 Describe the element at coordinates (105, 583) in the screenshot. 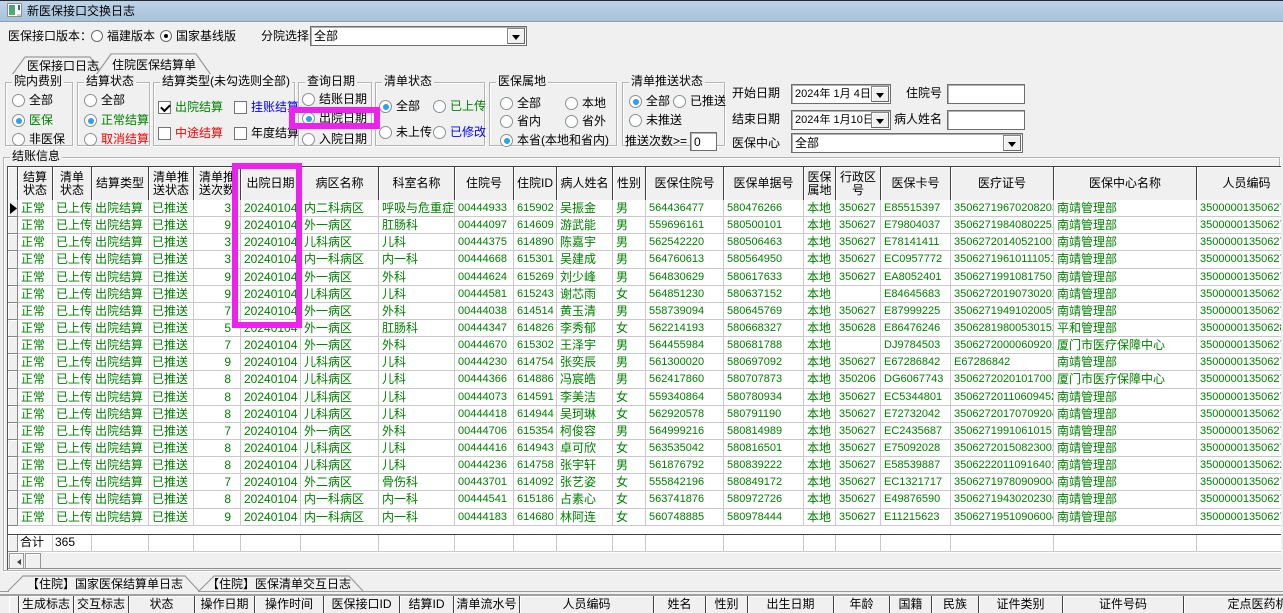

I see `svg-text: 【住院】国家医保结算单日志` at that location.